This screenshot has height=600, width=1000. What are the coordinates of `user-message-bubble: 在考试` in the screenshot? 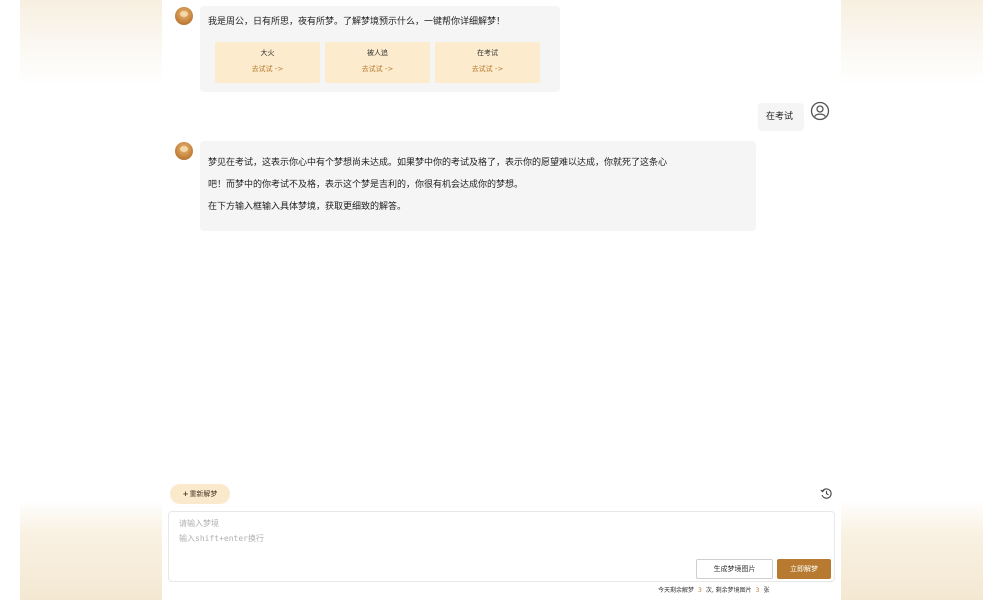 It's located at (781, 117).